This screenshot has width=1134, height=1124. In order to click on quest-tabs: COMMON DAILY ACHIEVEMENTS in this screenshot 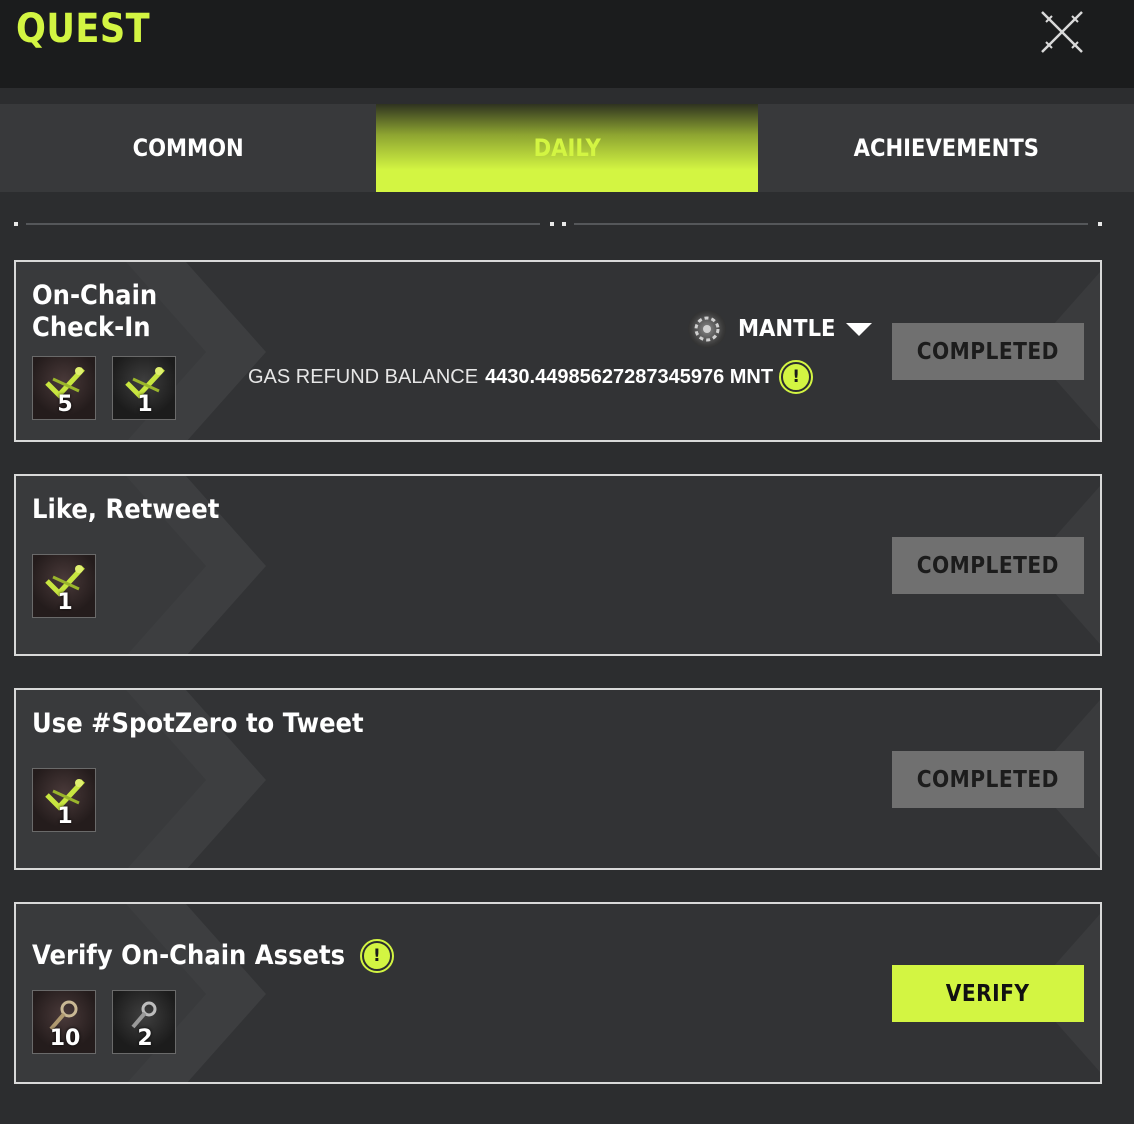, I will do `click(567, 148)`.